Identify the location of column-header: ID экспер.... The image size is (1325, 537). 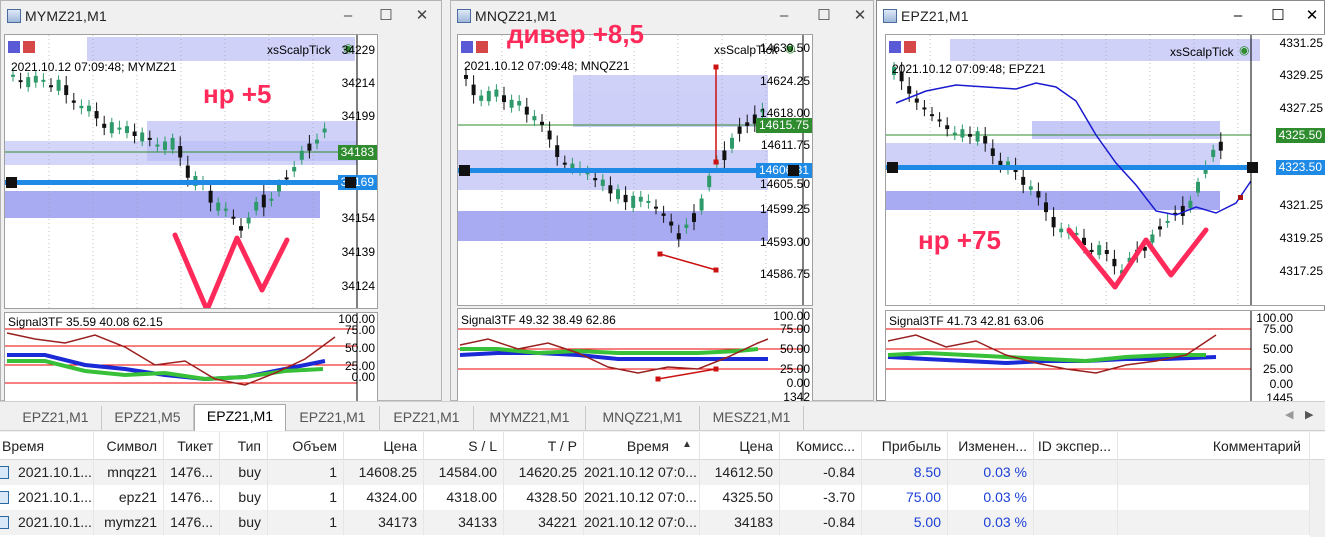
(1076, 446).